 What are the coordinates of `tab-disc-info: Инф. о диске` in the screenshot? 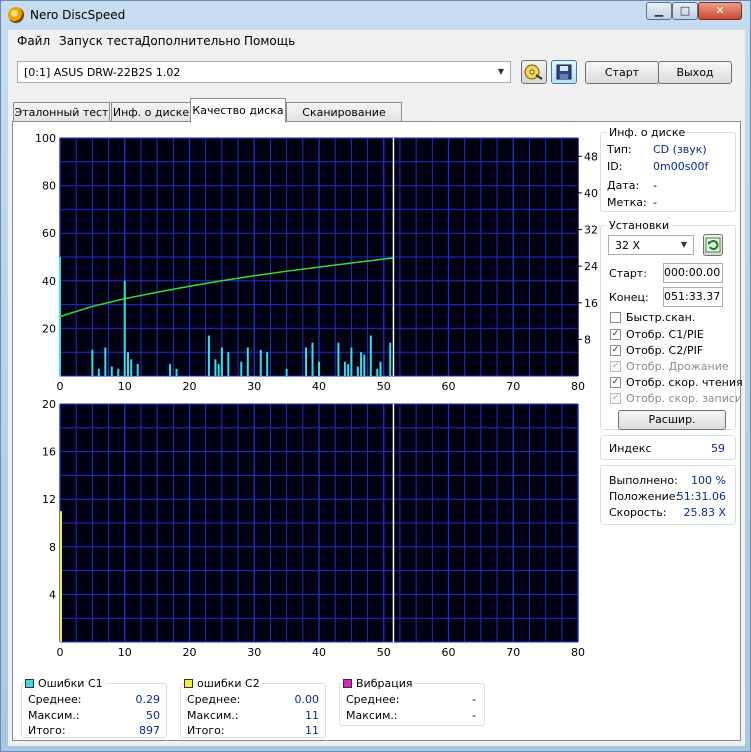 It's located at (151, 112).